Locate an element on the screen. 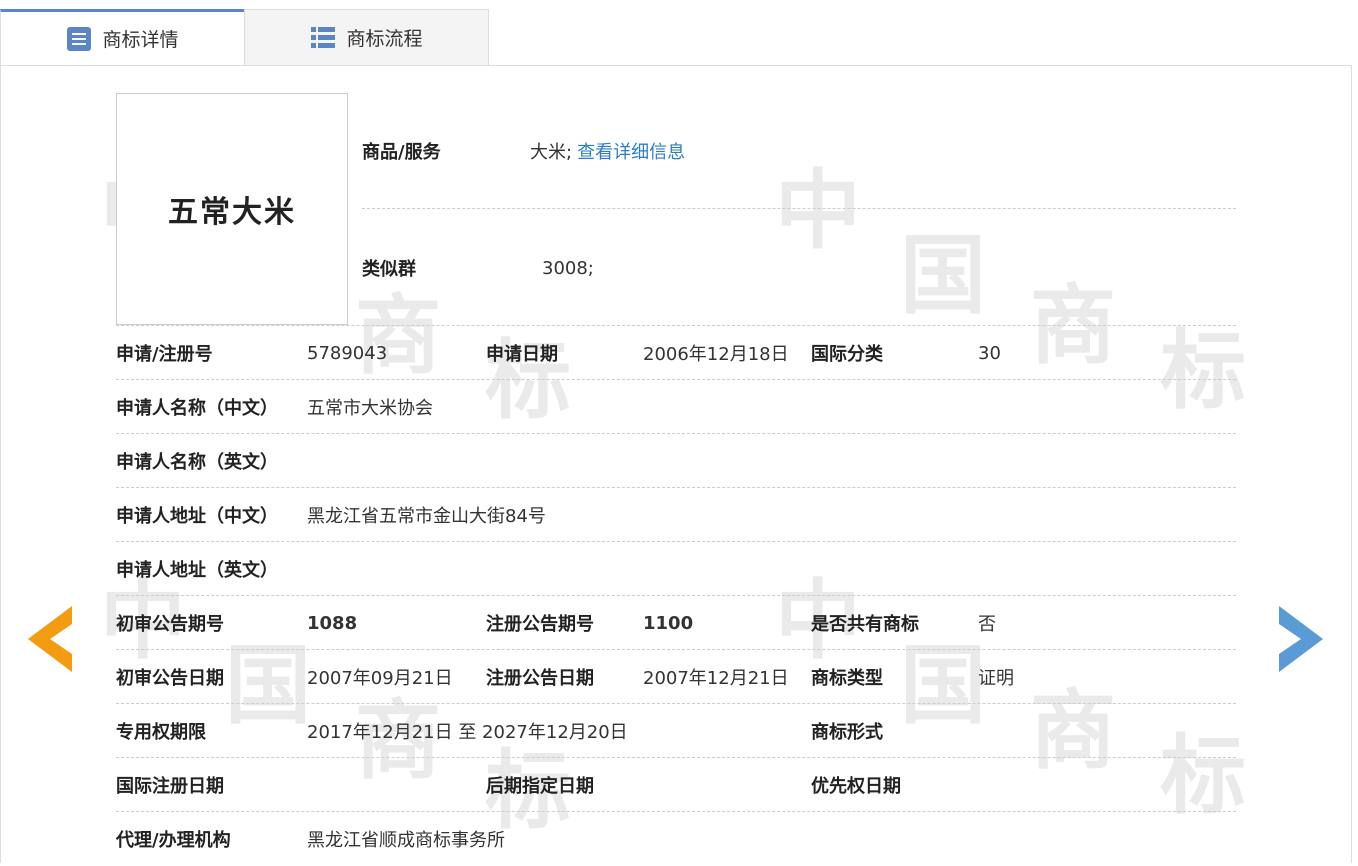 Image resolution: width=1358 pixels, height=866 pixels. prev-button is located at coordinates (50, 641).